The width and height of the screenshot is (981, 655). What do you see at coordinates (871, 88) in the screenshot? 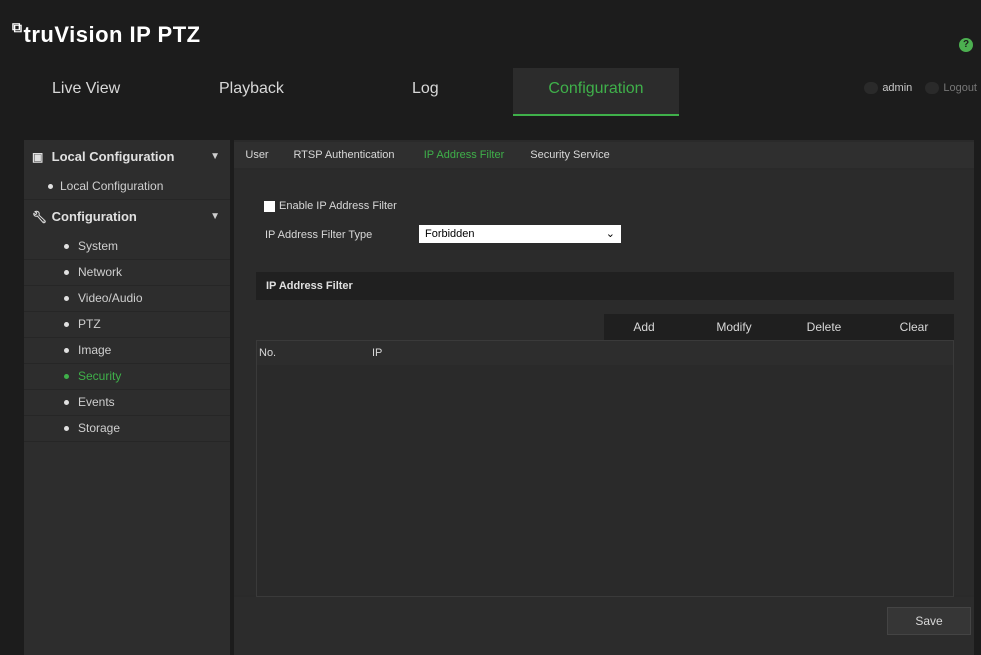
I see `user-icon` at bounding box center [871, 88].